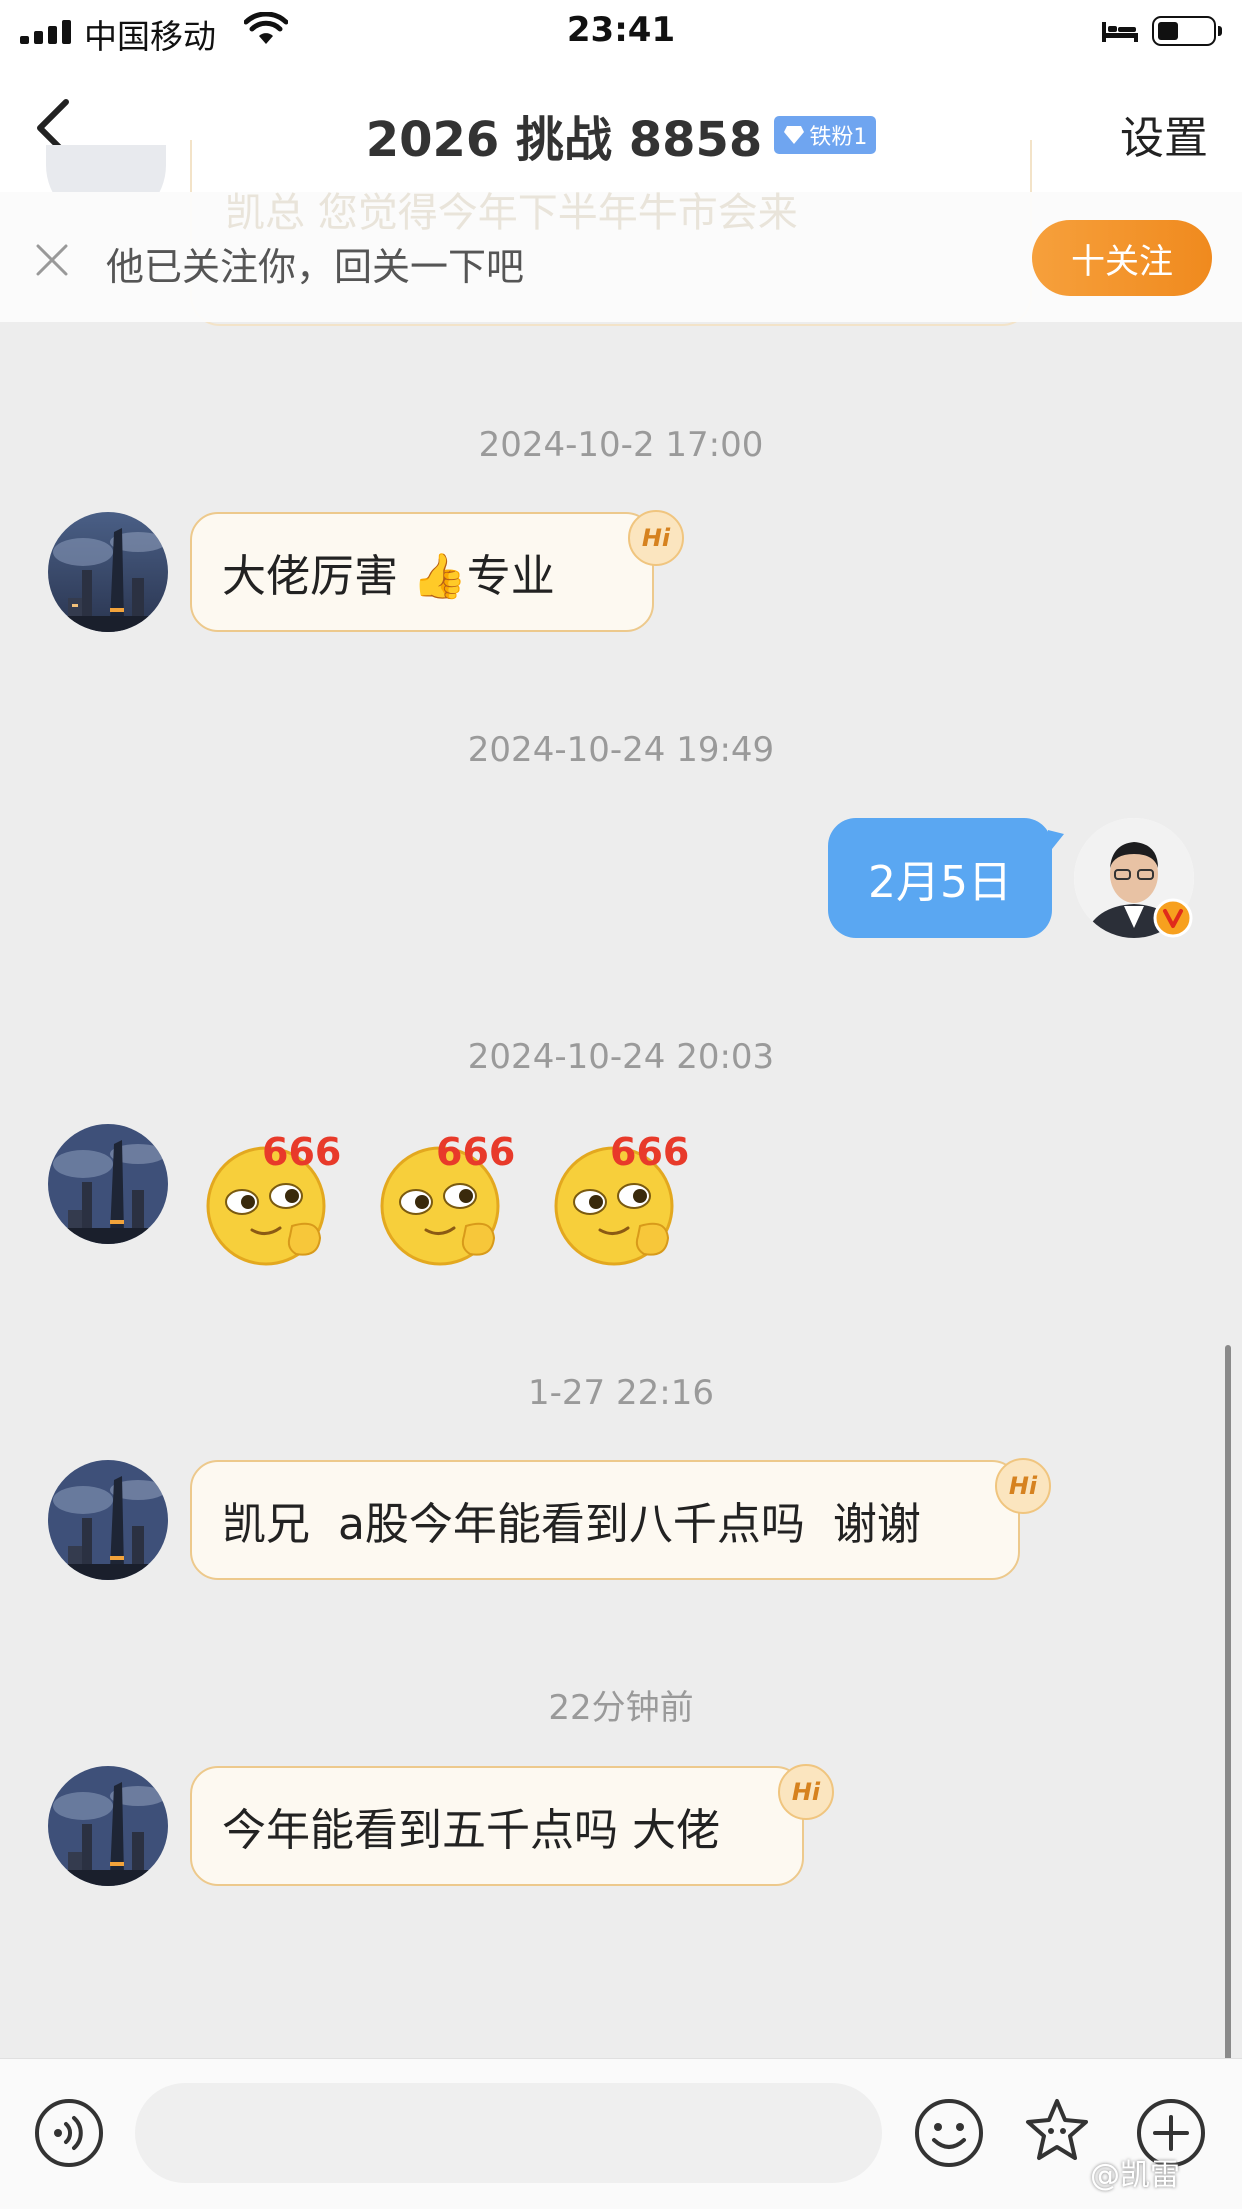 This screenshot has height=2209, width=1242. Describe the element at coordinates (621, 1393) in the screenshot. I see `message-timestamp: 1-27 22:16` at that location.